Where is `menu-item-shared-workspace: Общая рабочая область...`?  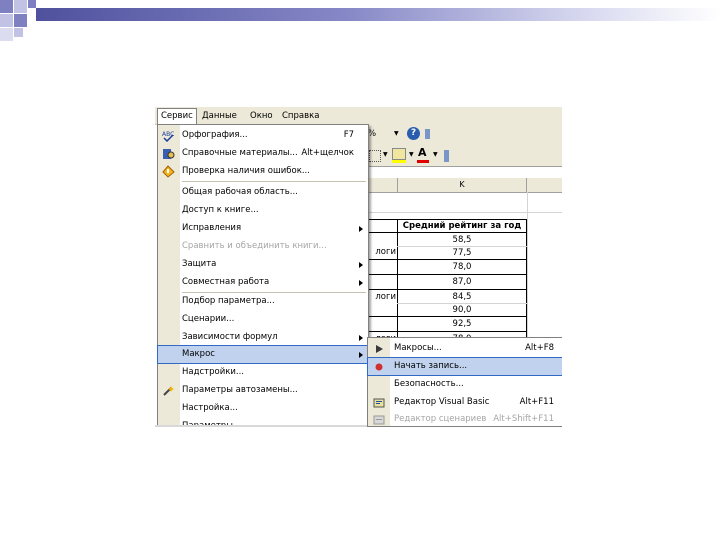
menu-item-shared-workspace: Общая рабочая область... is located at coordinates (263, 192).